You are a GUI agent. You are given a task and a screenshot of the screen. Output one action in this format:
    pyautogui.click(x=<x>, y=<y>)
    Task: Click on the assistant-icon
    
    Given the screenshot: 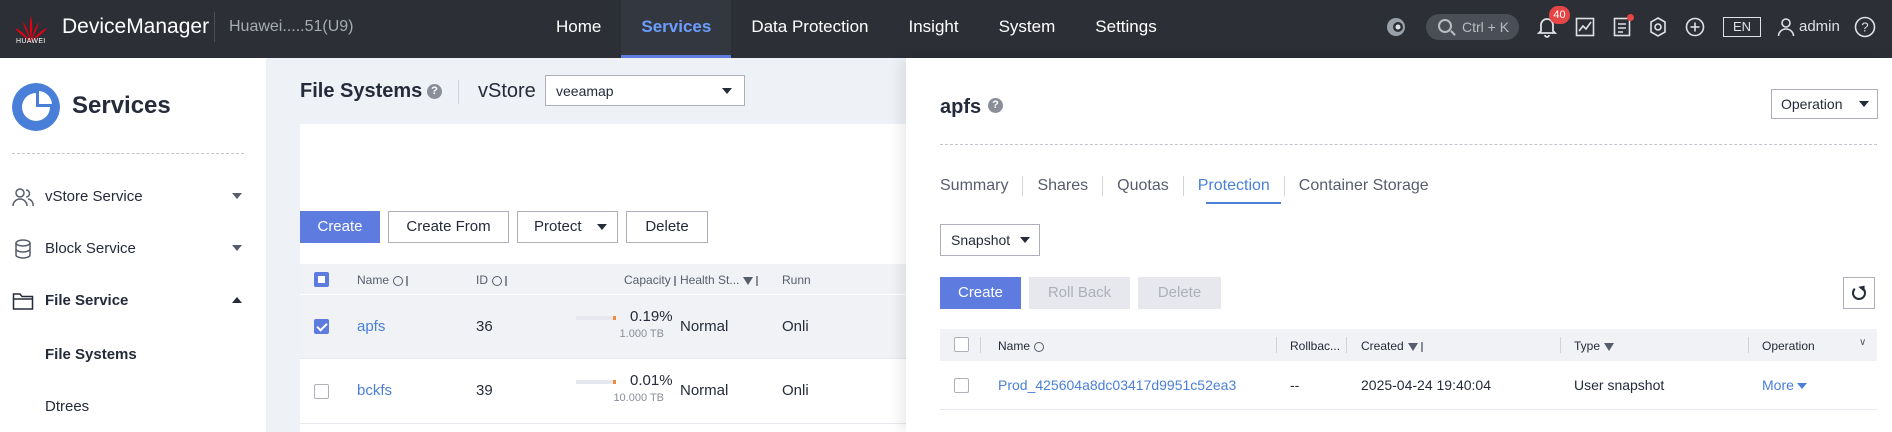 What is the action you would take?
    pyautogui.click(x=1396, y=27)
    